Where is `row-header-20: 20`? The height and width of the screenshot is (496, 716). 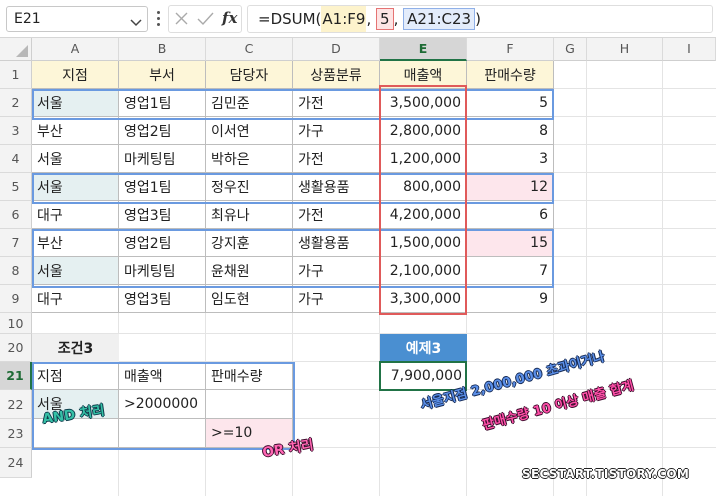
row-header-20: 20 is located at coordinates (16, 348).